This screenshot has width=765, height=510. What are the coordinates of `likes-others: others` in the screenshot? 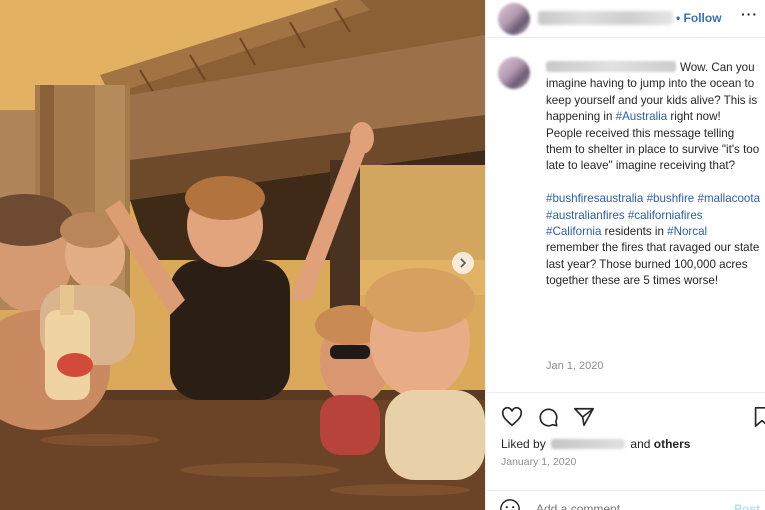 It's located at (672, 444).